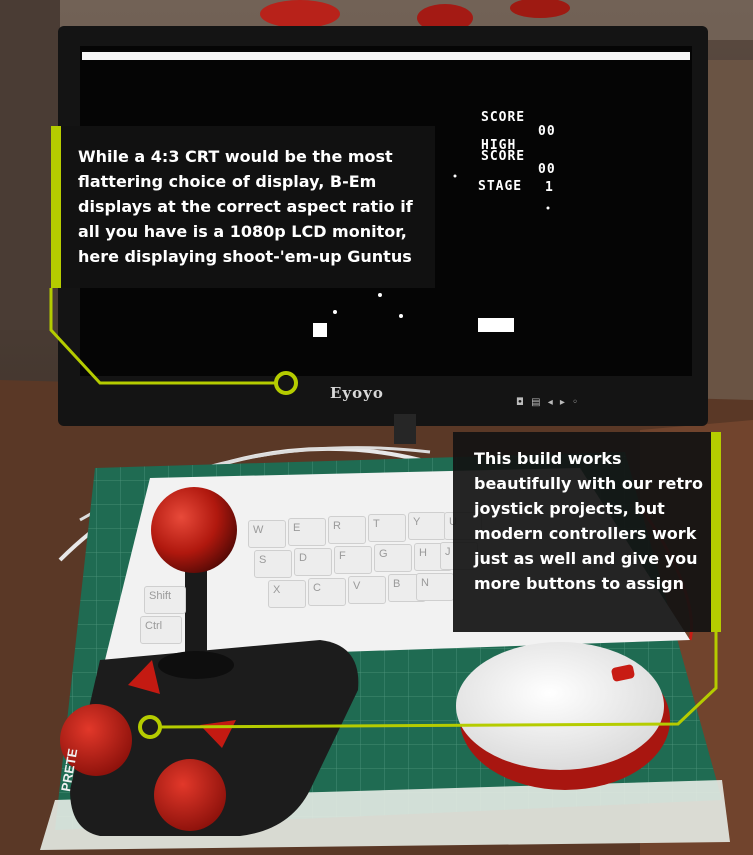 The height and width of the screenshot is (855, 753). What do you see at coordinates (273, 564) in the screenshot?
I see `key: S` at bounding box center [273, 564].